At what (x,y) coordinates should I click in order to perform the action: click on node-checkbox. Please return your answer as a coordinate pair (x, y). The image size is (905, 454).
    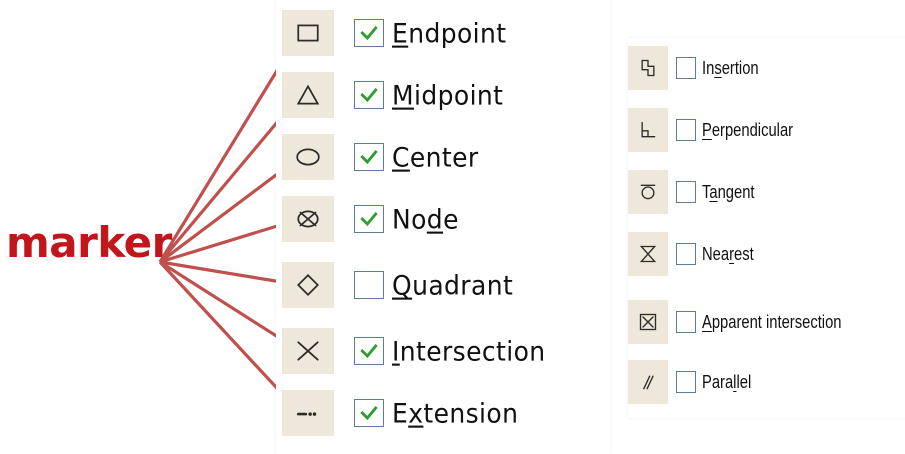
    Looking at the image, I should click on (369, 219).